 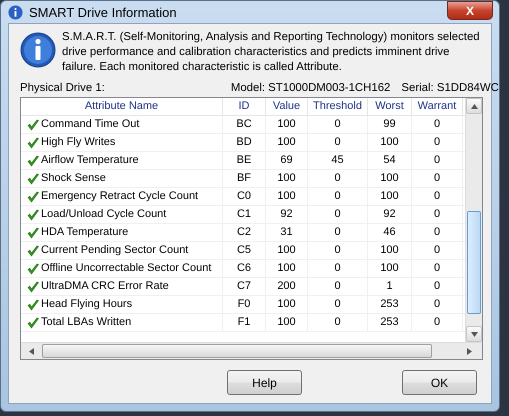 What do you see at coordinates (251, 350) in the screenshot?
I see `horizontal-scrollbar` at bounding box center [251, 350].